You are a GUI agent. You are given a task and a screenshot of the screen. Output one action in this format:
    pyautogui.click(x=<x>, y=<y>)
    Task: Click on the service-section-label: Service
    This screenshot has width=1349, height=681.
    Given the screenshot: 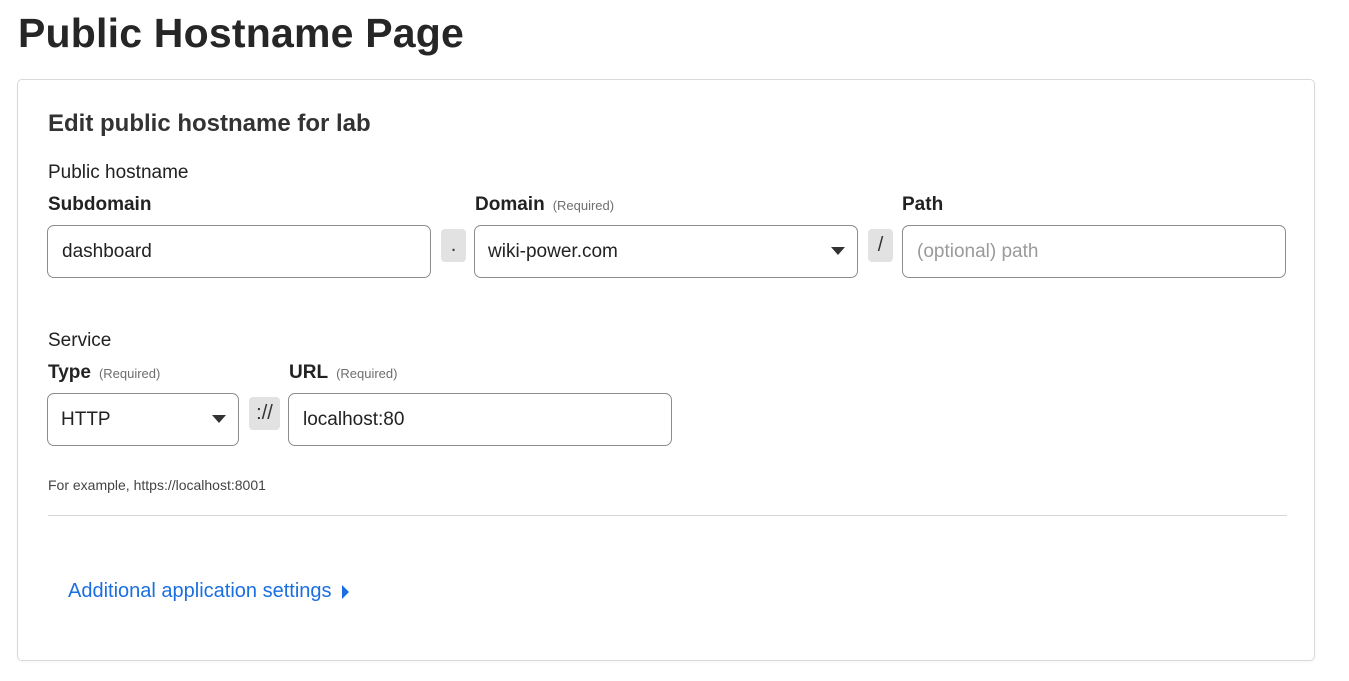 What is the action you would take?
    pyautogui.click(x=80, y=340)
    